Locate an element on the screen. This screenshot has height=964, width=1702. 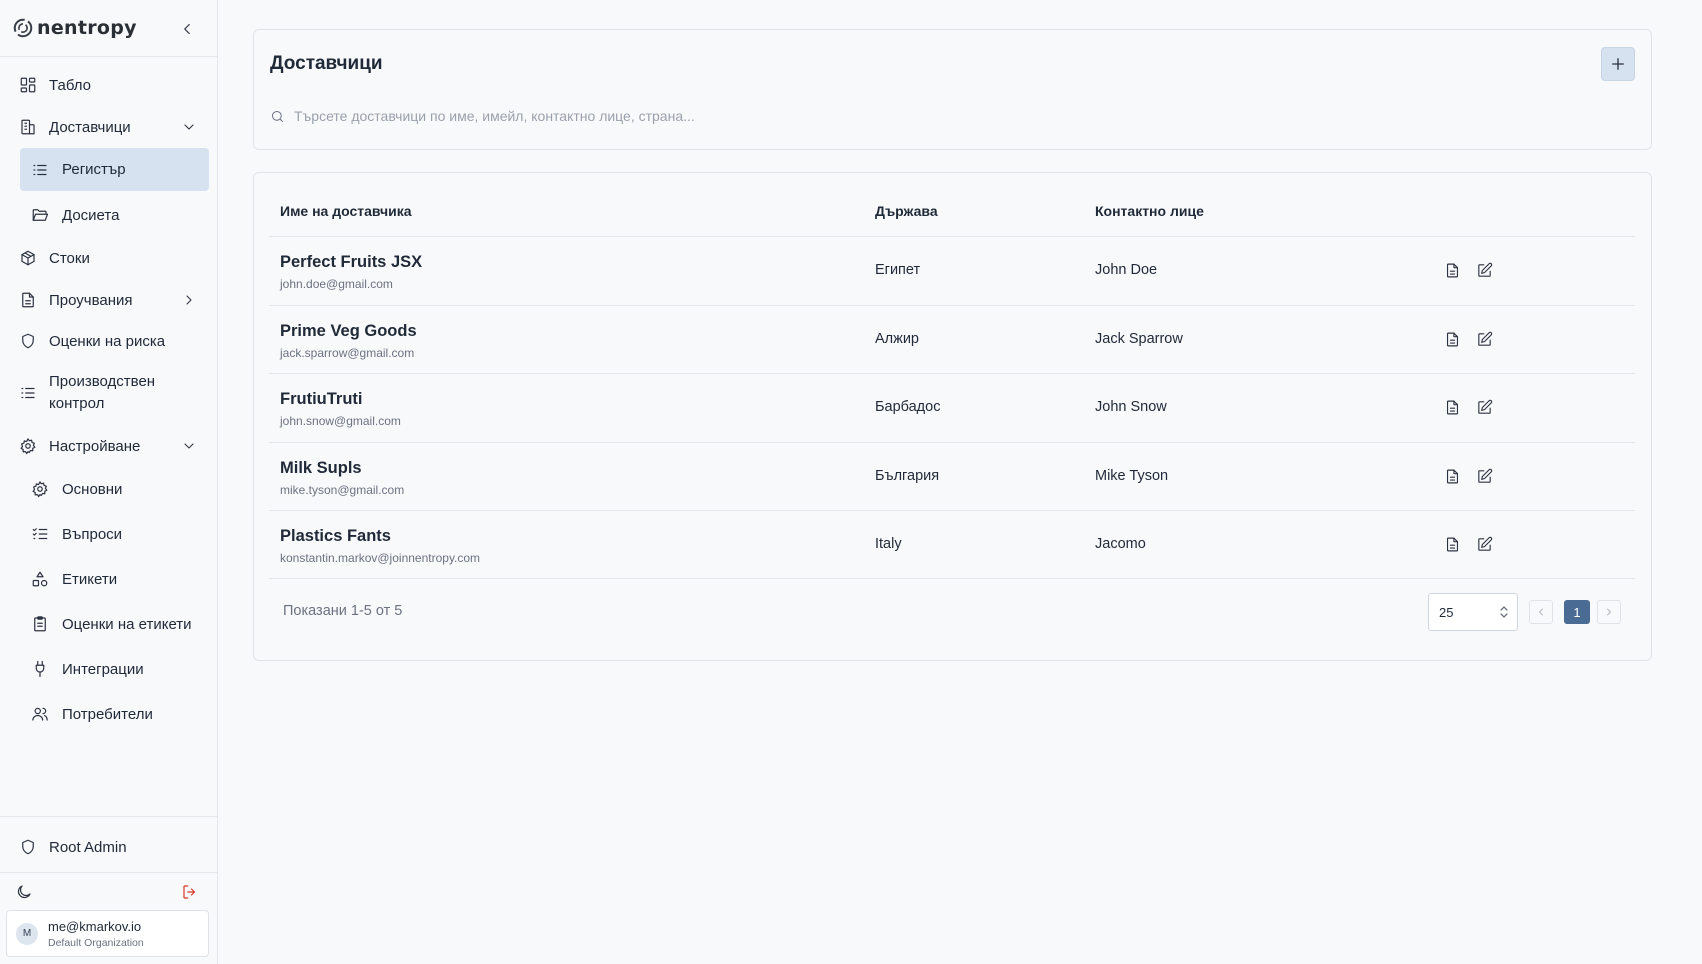
sidebar-item-label: Оценки на риска is located at coordinates (107, 341).